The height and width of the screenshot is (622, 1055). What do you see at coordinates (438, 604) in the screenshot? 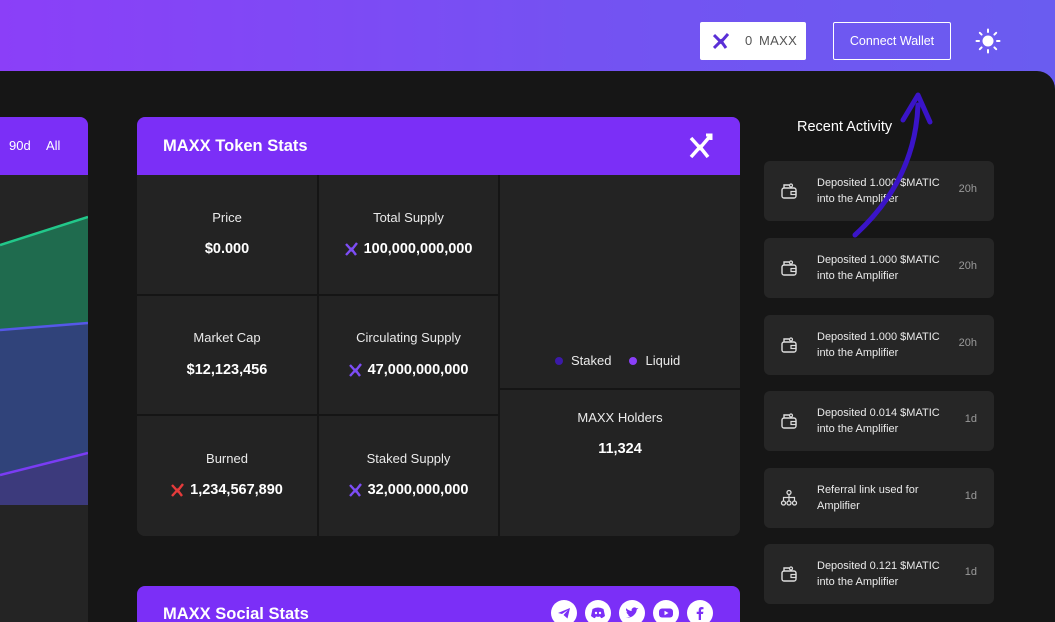
I see `social-stats-card: MAXX Social Stats` at bounding box center [438, 604].